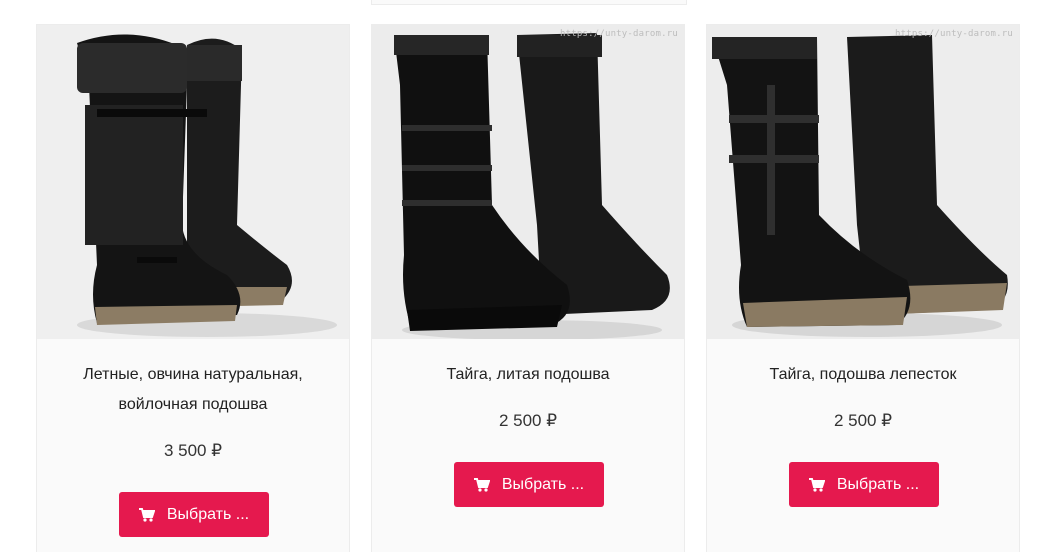 This screenshot has height=552, width=1048. Describe the element at coordinates (863, 375) in the screenshot. I see `product-title: Тайга, подошва лепесток` at that location.